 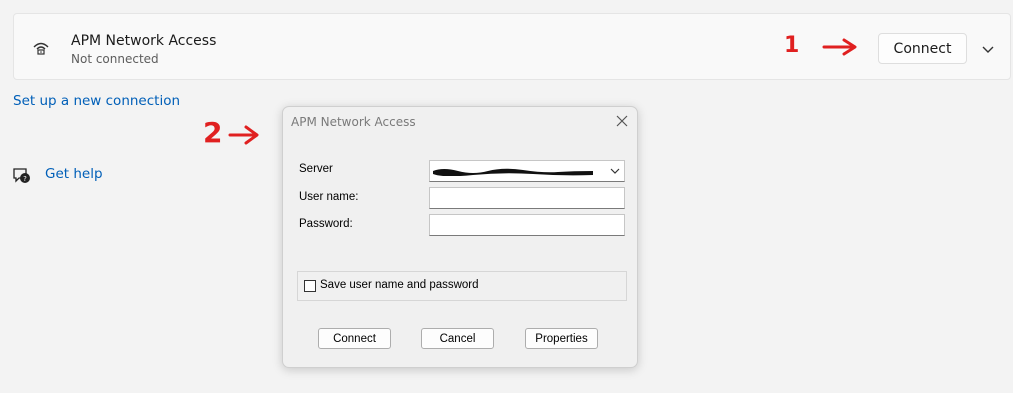 What do you see at coordinates (326, 224) in the screenshot?
I see `password-label: Password:` at bounding box center [326, 224].